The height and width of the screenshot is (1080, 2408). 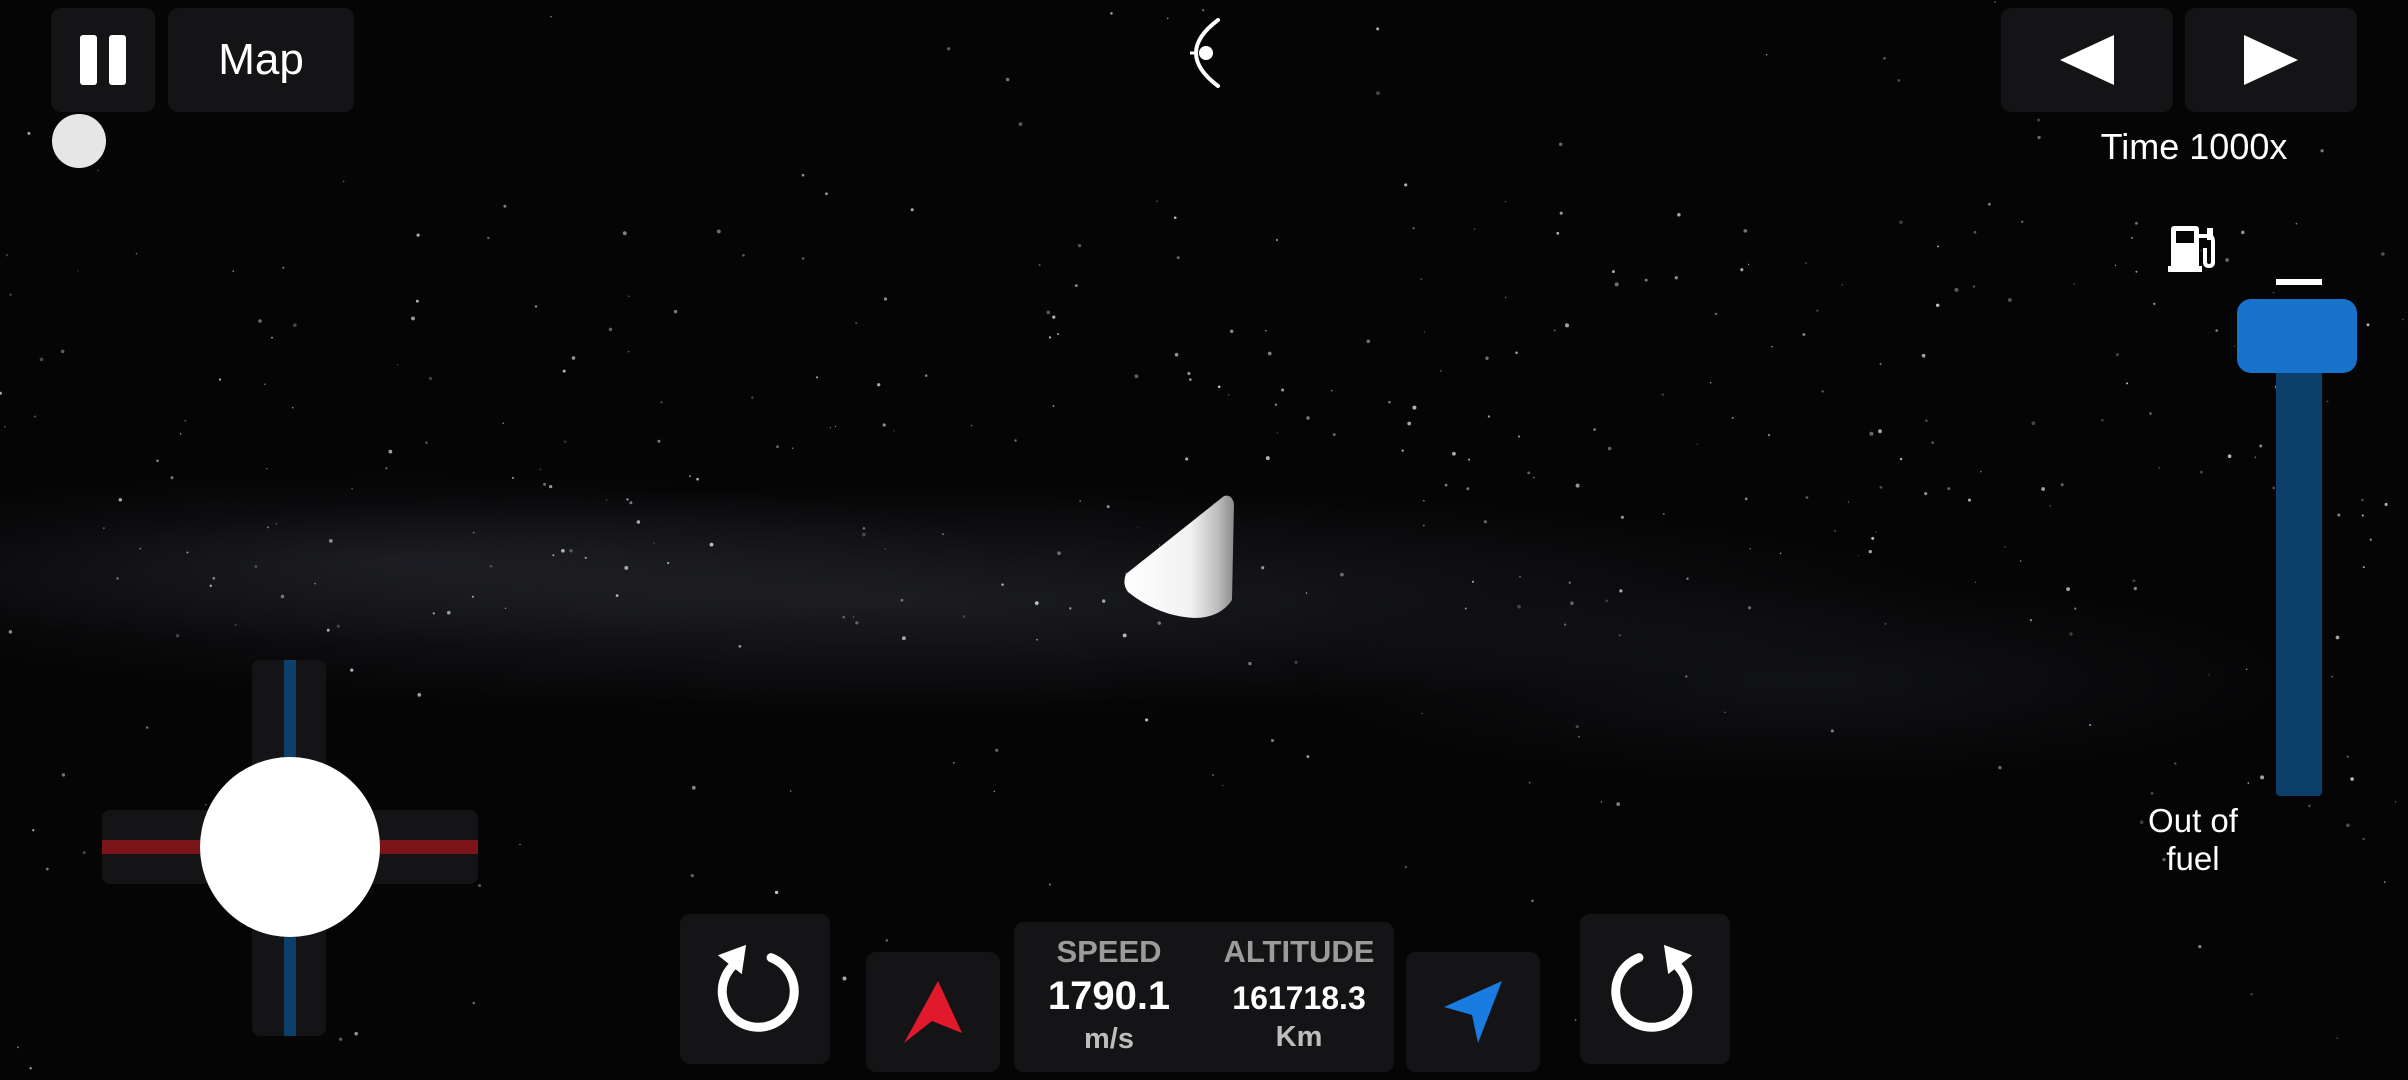 I want to click on pause-button, so click(x=103, y=60).